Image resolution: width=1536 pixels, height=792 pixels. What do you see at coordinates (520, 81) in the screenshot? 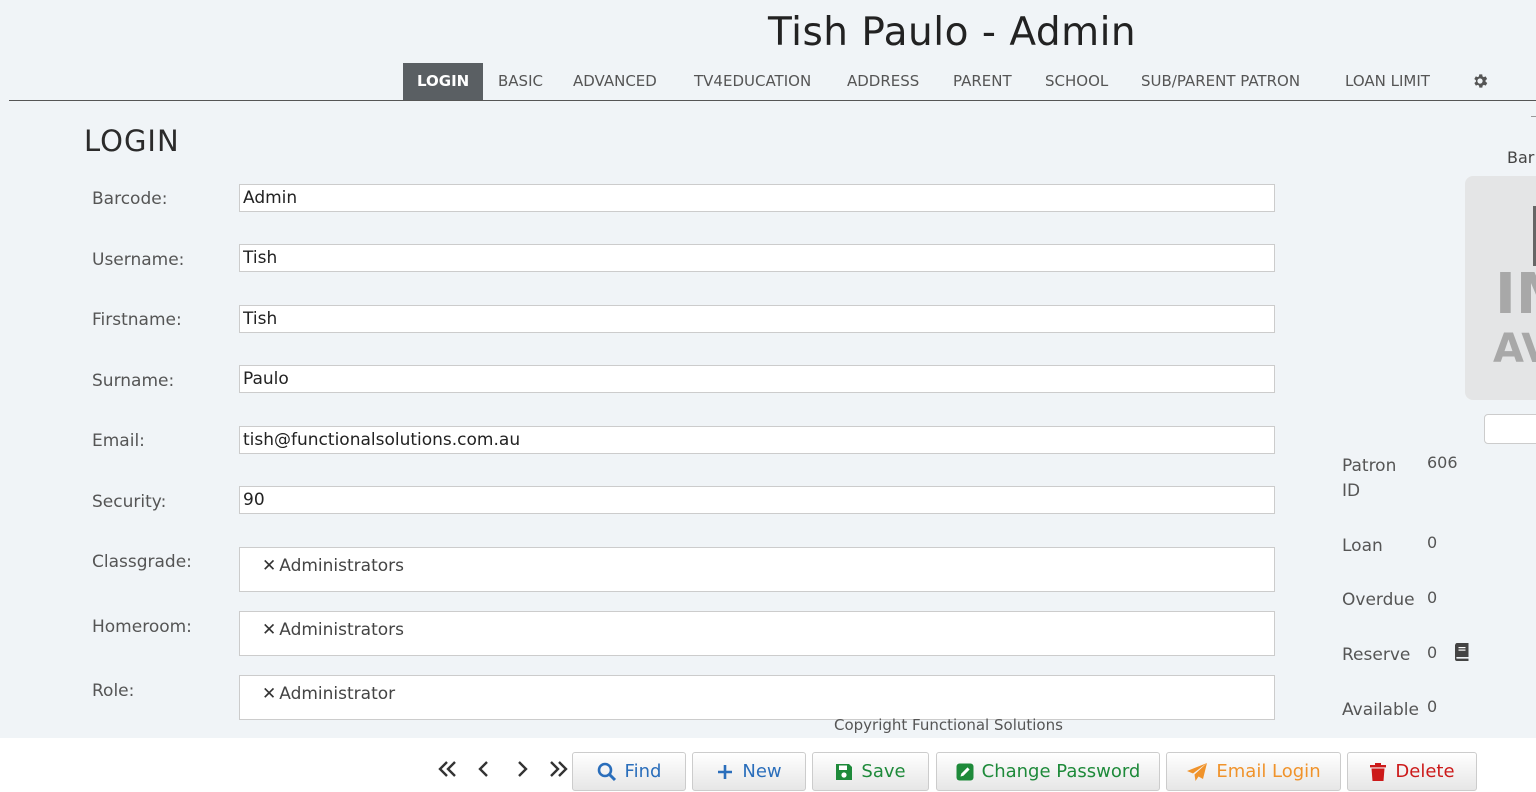
I see `tab-basic: BASIC` at bounding box center [520, 81].